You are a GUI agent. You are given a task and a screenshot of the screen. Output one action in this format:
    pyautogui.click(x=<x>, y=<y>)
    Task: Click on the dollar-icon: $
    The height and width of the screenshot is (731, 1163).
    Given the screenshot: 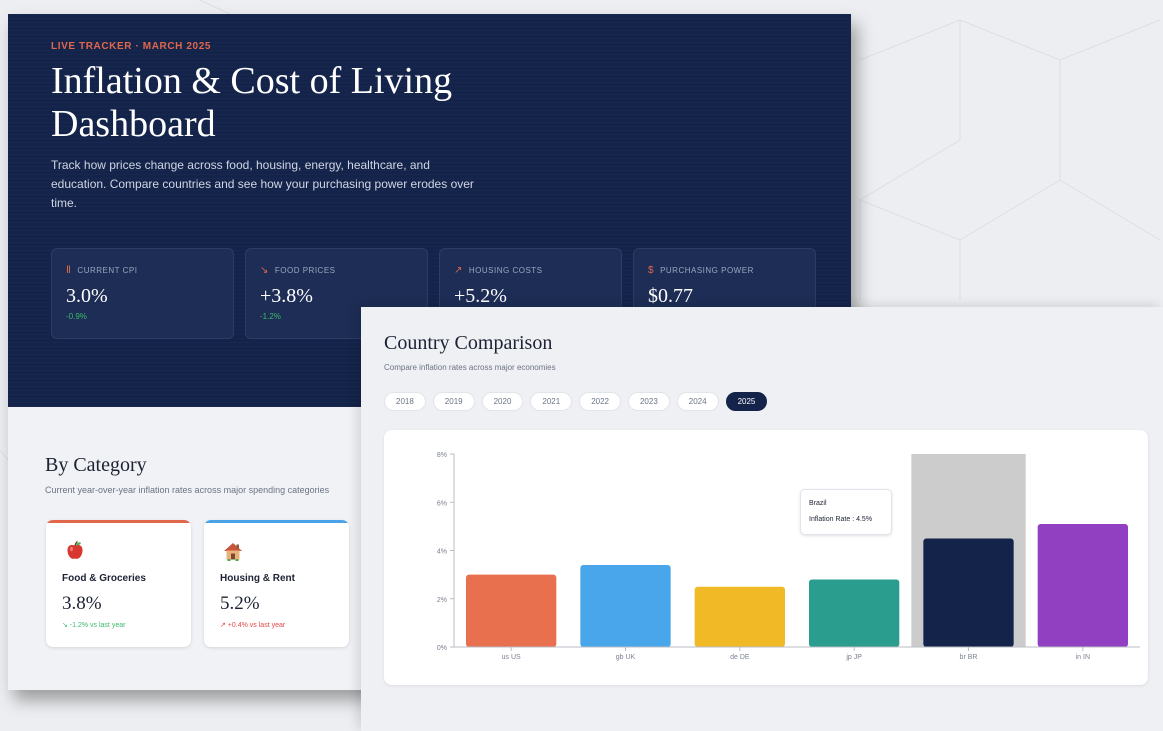 What is the action you would take?
    pyautogui.click(x=651, y=270)
    